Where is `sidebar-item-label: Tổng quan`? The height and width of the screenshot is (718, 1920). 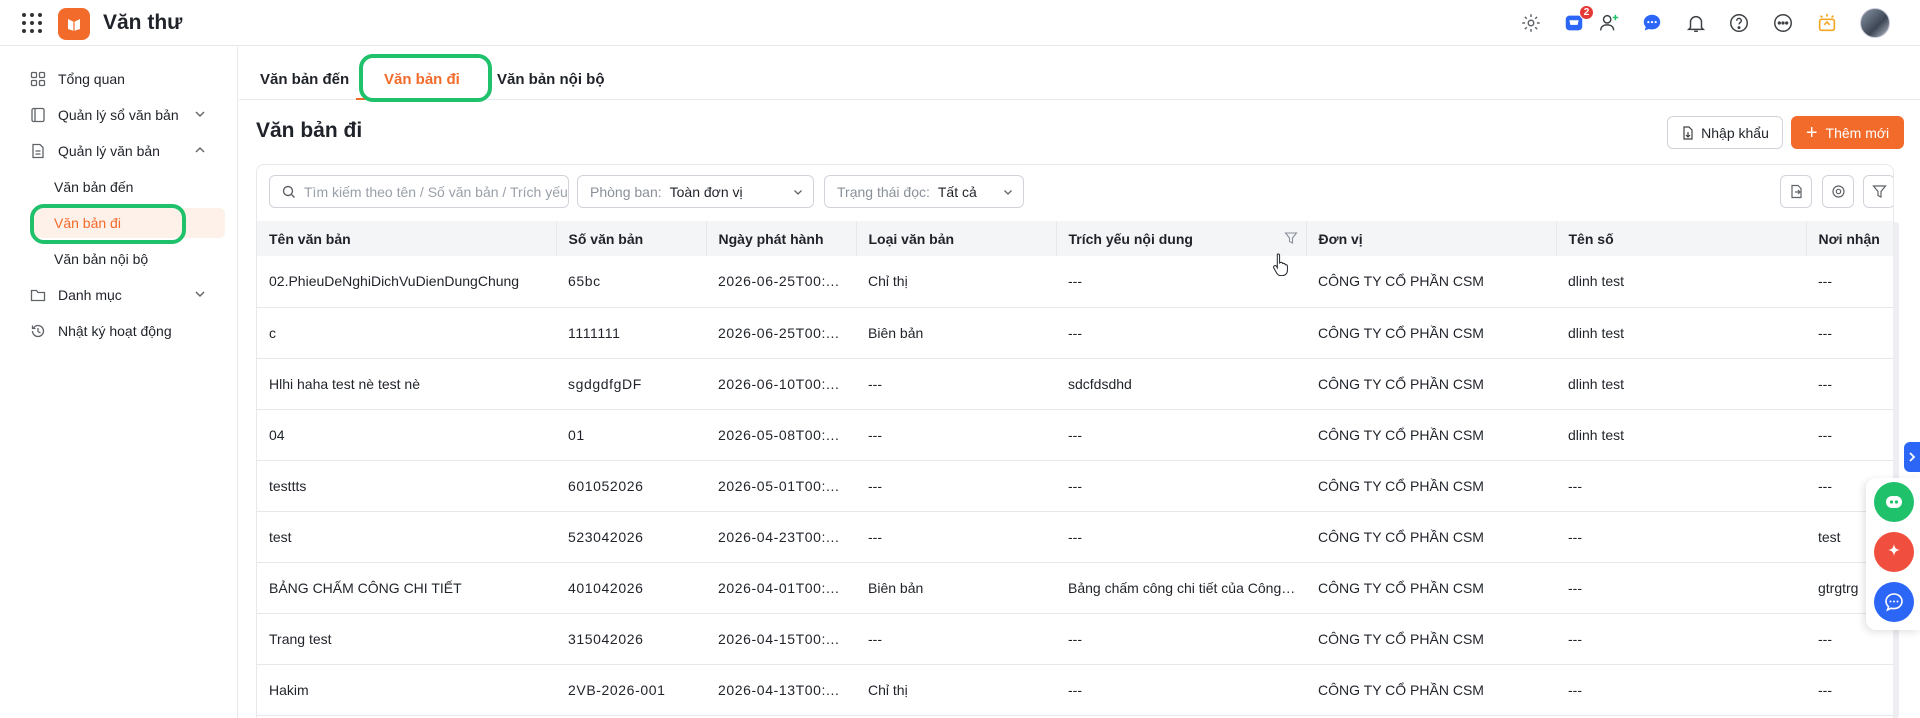
sidebar-item-label: Tổng quan is located at coordinates (91, 79).